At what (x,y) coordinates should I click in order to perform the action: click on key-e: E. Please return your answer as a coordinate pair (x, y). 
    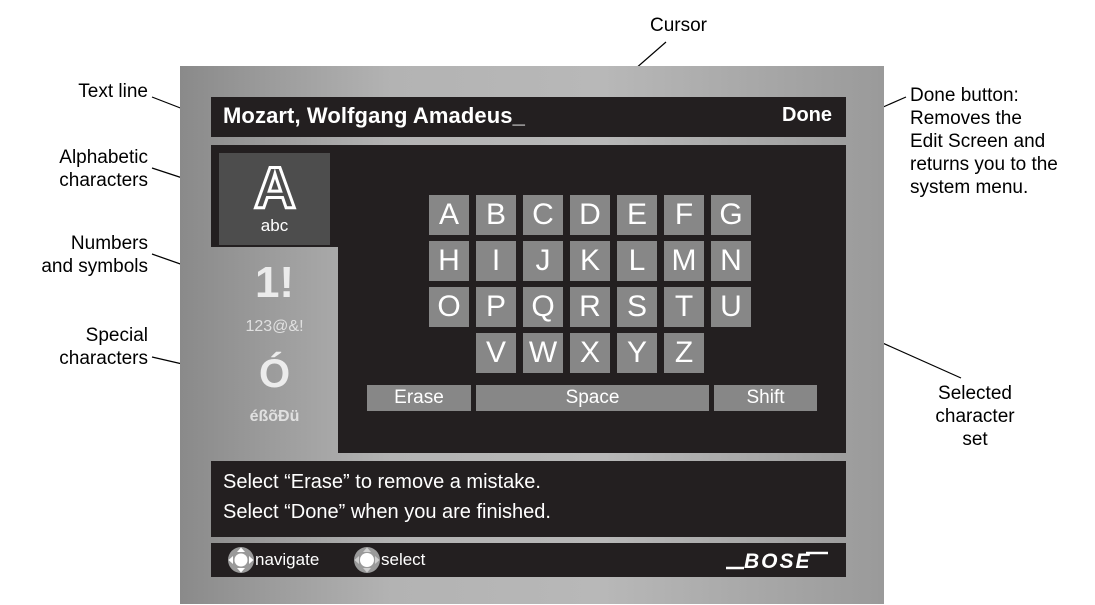
    Looking at the image, I should click on (637, 215).